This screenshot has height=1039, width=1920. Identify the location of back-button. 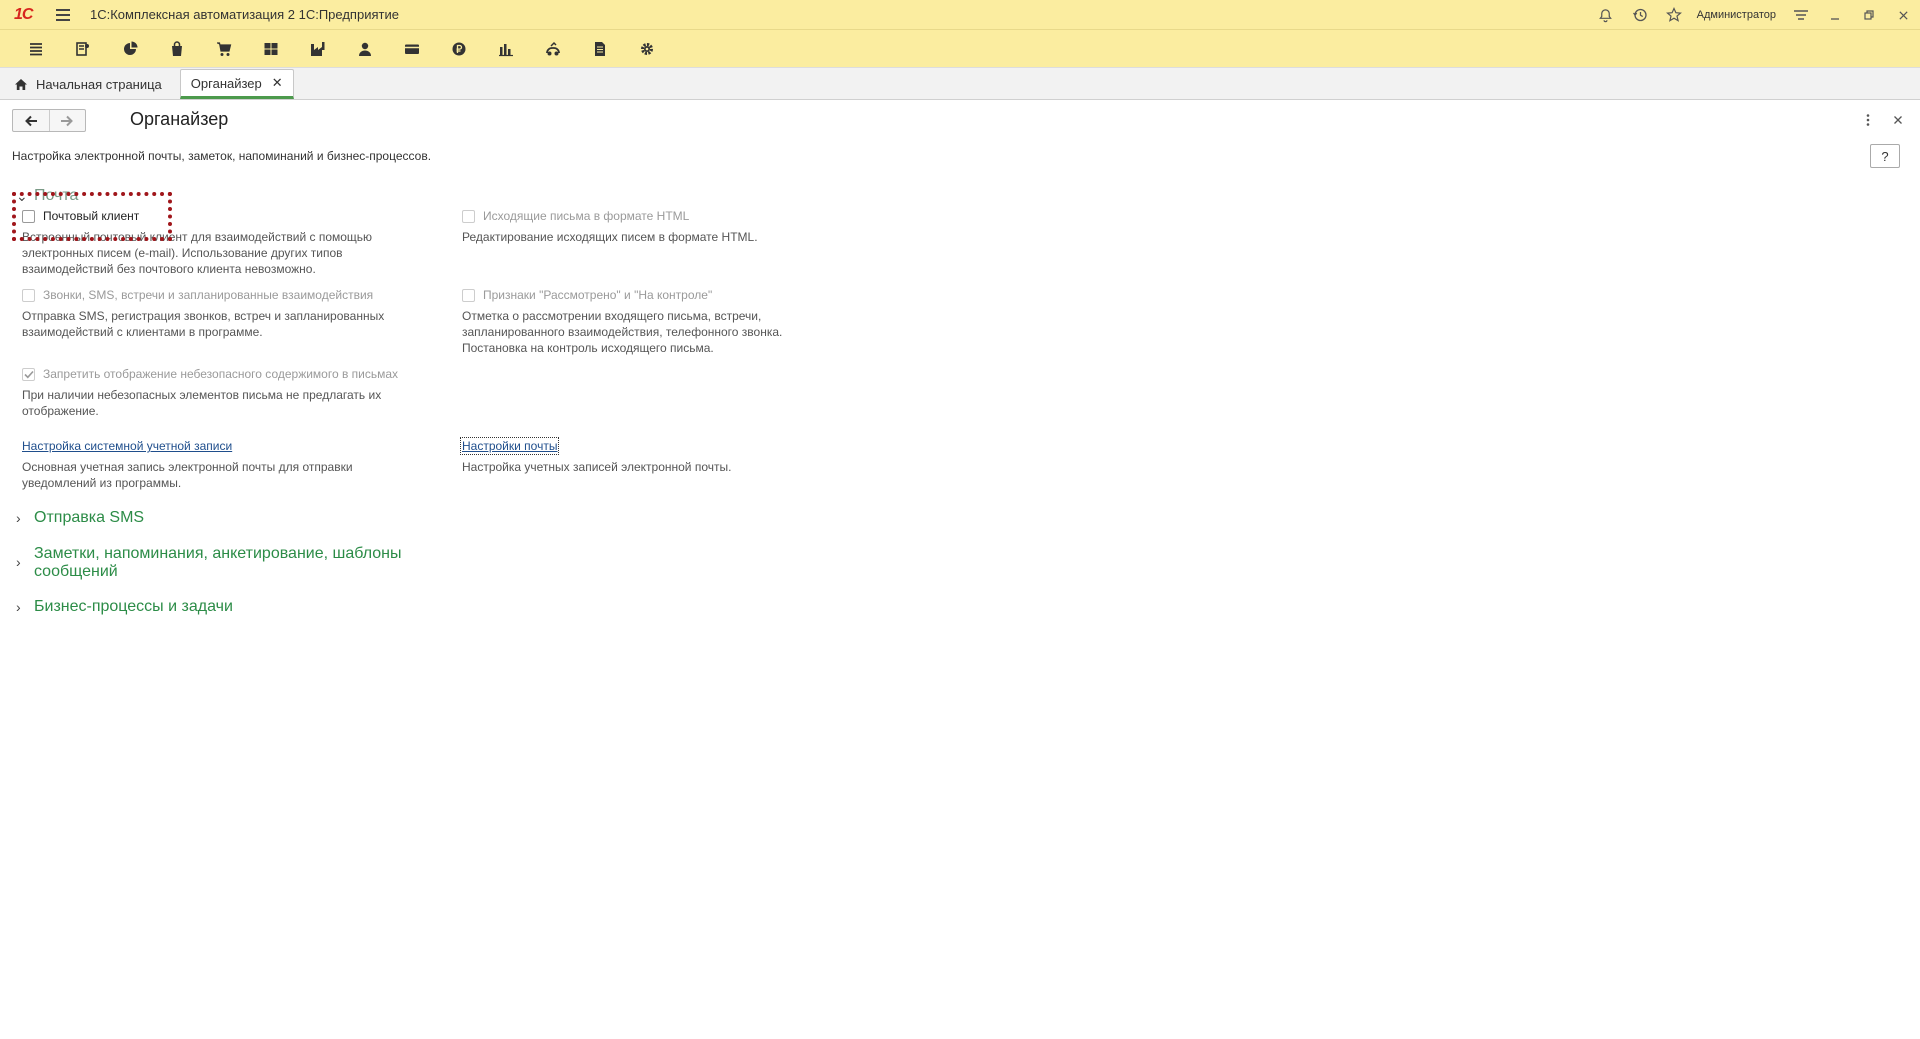
(31, 120).